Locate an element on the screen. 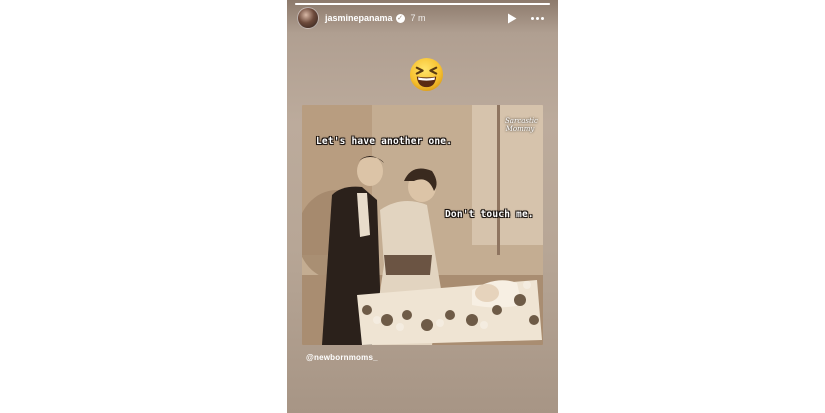 This screenshot has height=413, width=825. verified-badge-icon: ✓ is located at coordinates (400, 18).